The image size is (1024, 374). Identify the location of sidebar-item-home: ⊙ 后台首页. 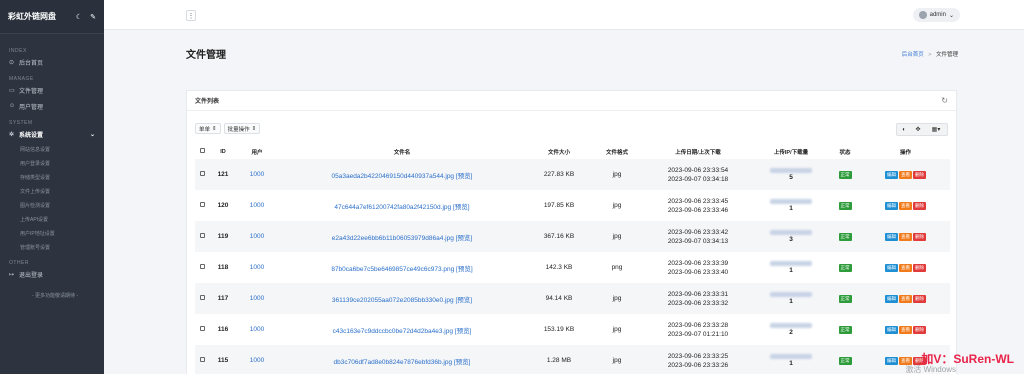
(52, 62).